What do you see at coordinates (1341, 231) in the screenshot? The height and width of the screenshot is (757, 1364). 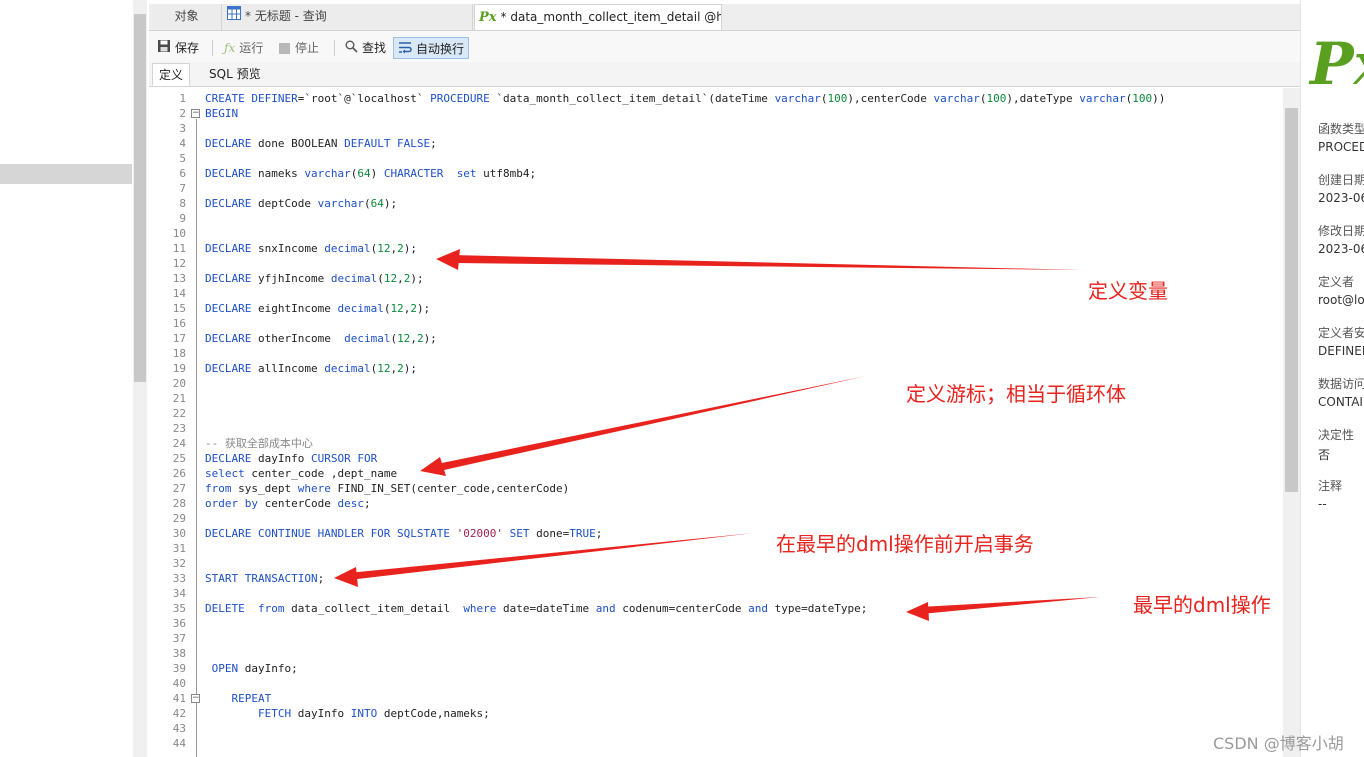 I see `prop-modified-label: 修改日期` at bounding box center [1341, 231].